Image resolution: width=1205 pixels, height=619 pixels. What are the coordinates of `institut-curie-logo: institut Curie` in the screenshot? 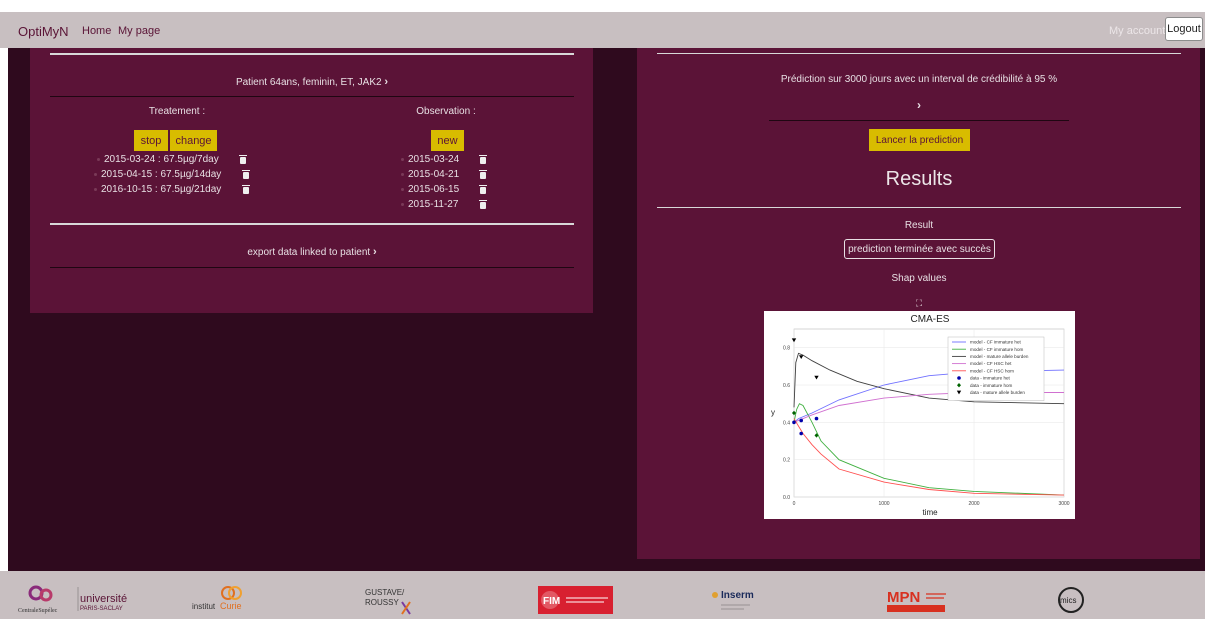 It's located at (220, 598).